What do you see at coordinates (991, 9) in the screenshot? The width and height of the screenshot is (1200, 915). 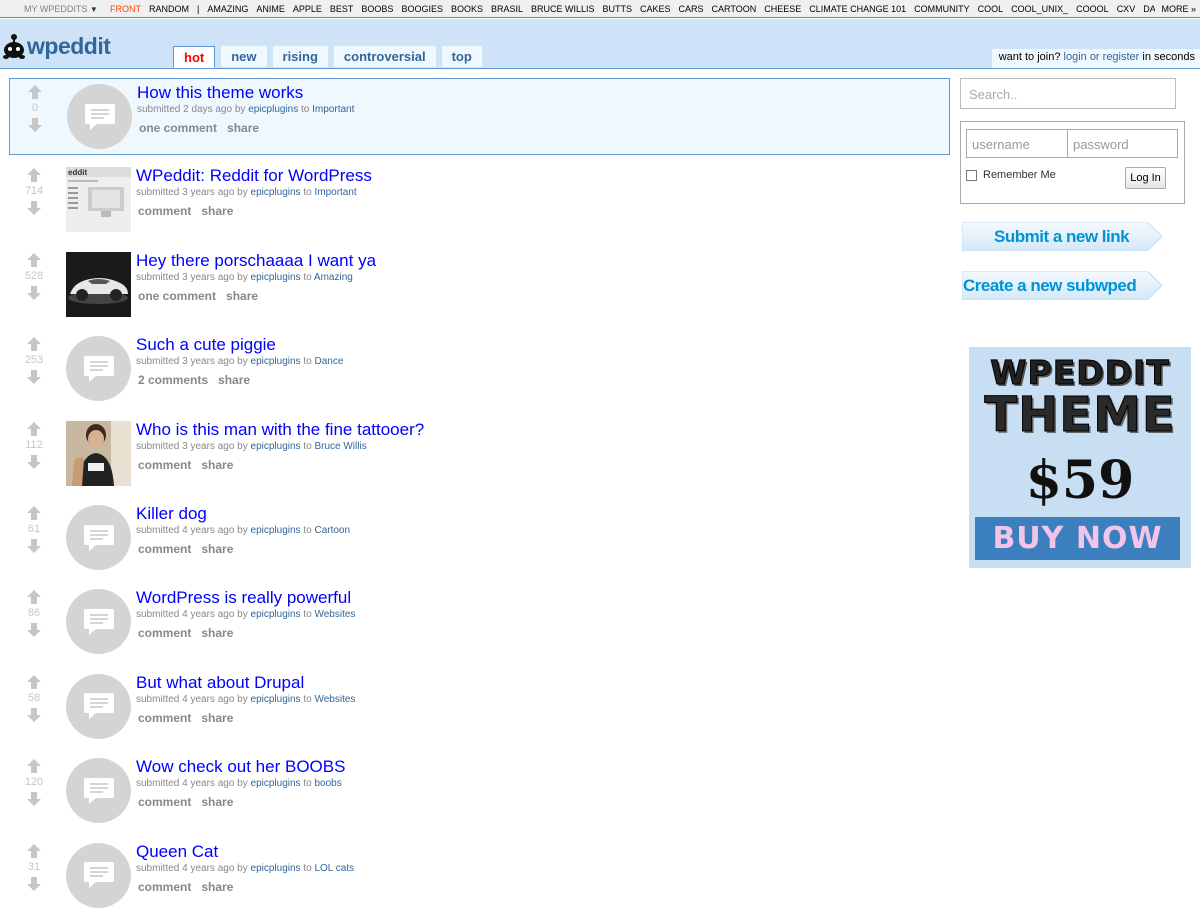 I see `subreddit-link: COOL` at bounding box center [991, 9].